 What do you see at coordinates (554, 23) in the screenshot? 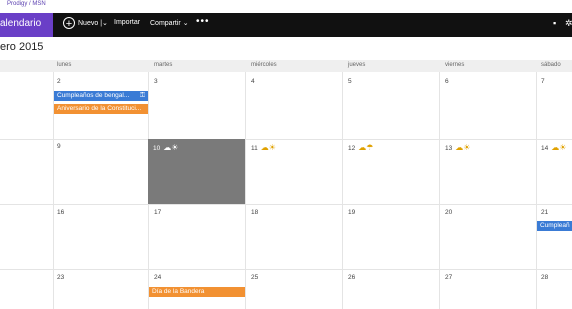
I see `chat-icon: ▪` at bounding box center [554, 23].